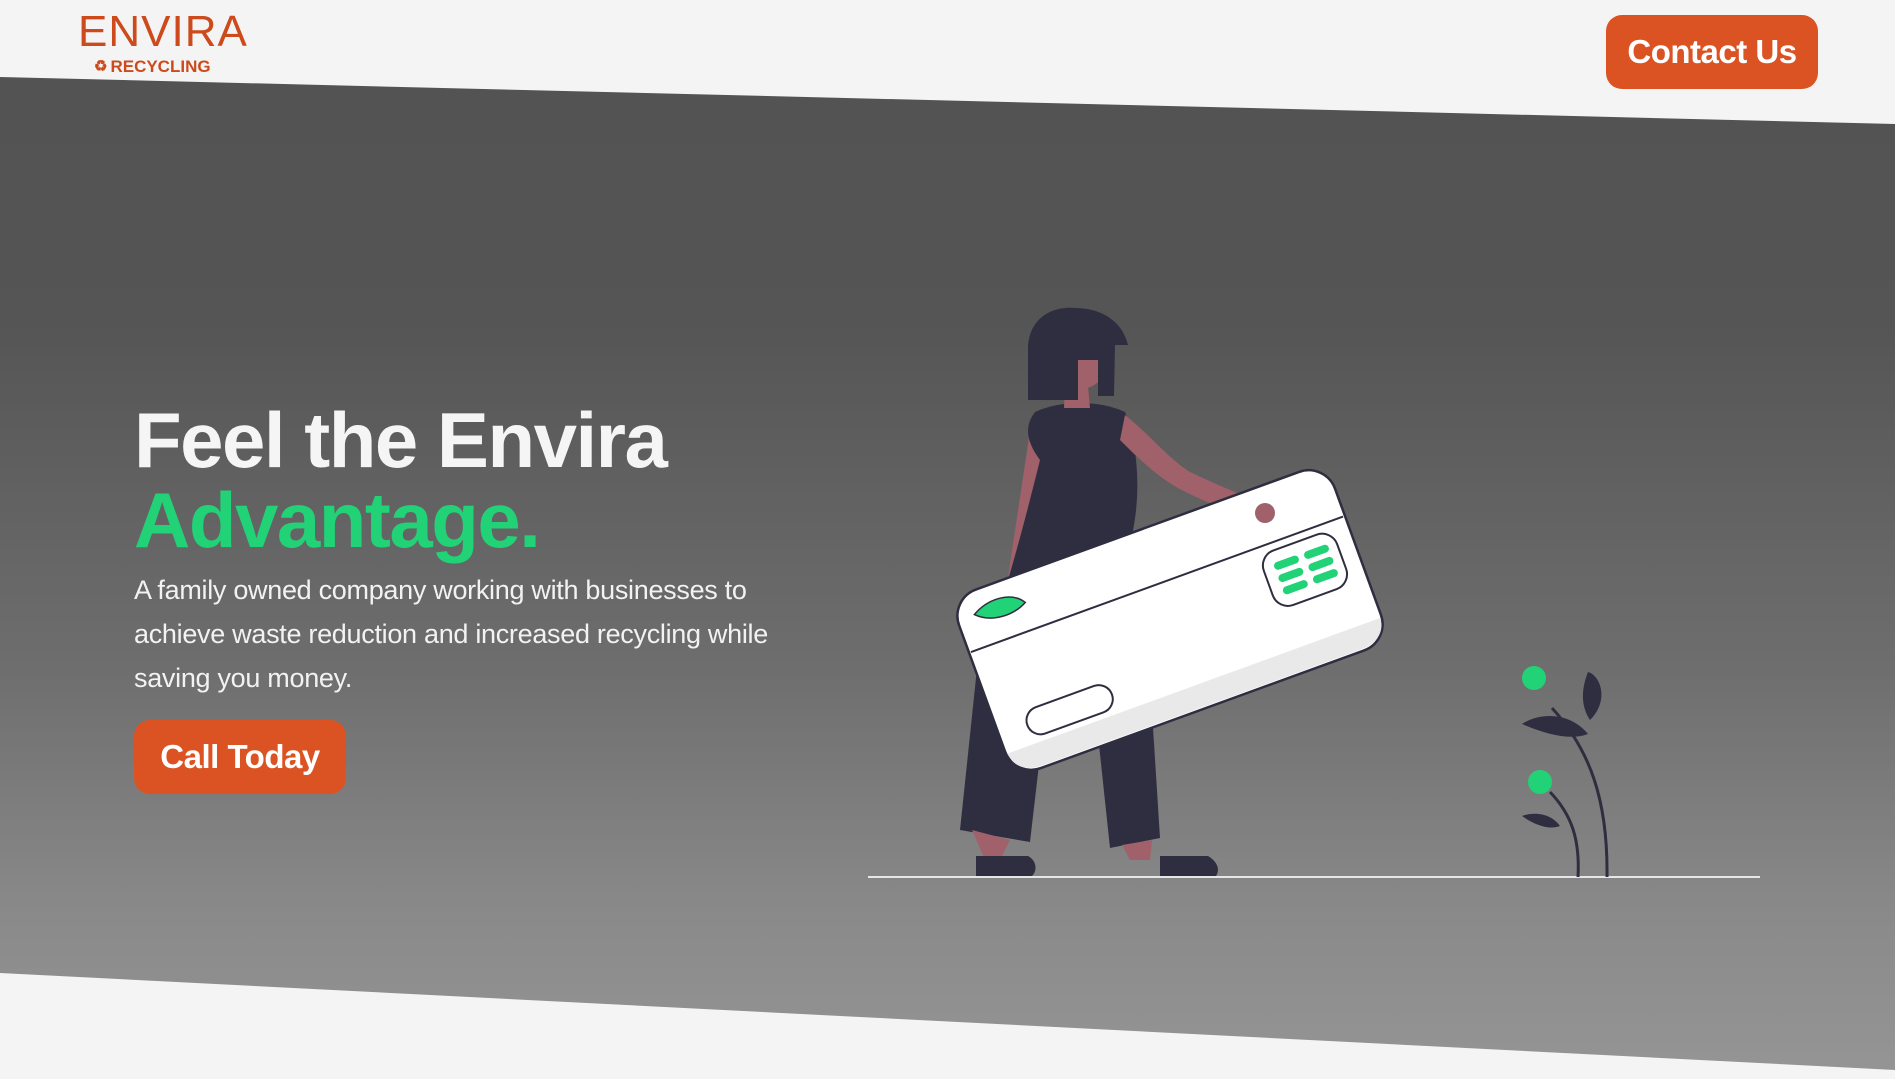 This screenshot has width=1895, height=1079. I want to click on plant-icon, so click(1565, 772).